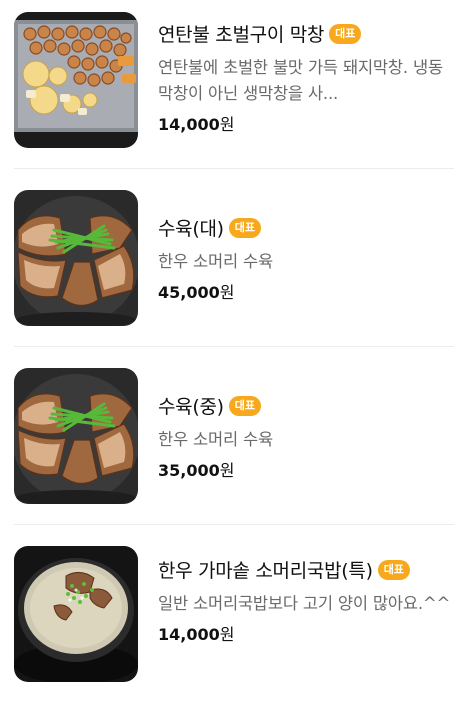 The width and height of the screenshot is (466, 712). What do you see at coordinates (241, 35) in the screenshot?
I see `menu-item-name: 연탄불 초벌구이 막창` at bounding box center [241, 35].